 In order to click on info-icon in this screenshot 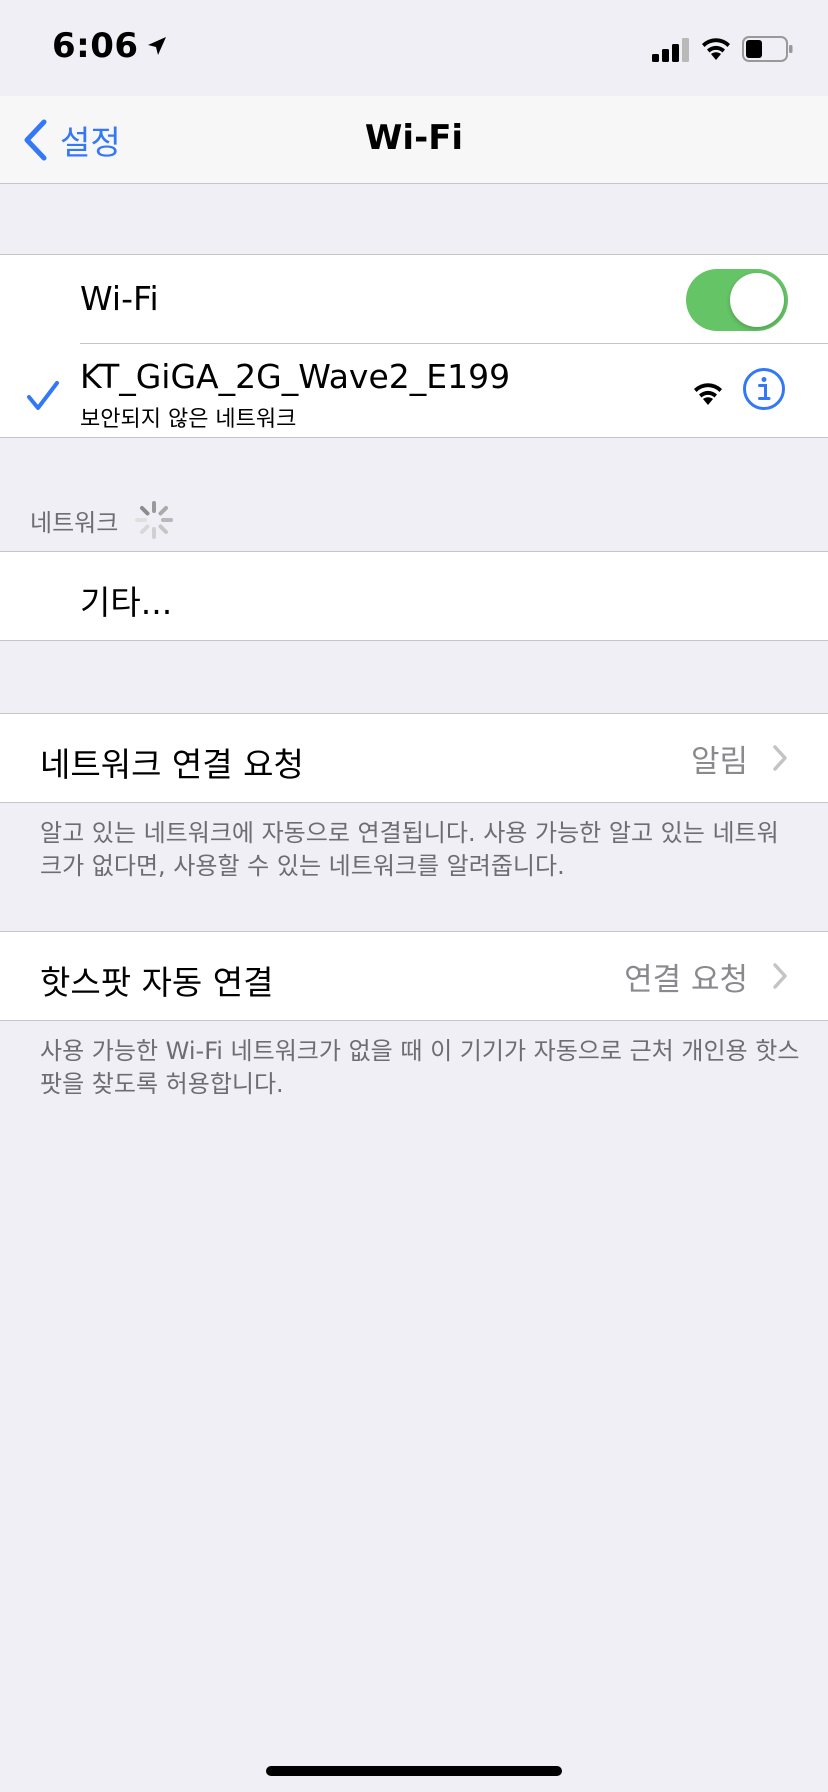, I will do `click(764, 389)`.